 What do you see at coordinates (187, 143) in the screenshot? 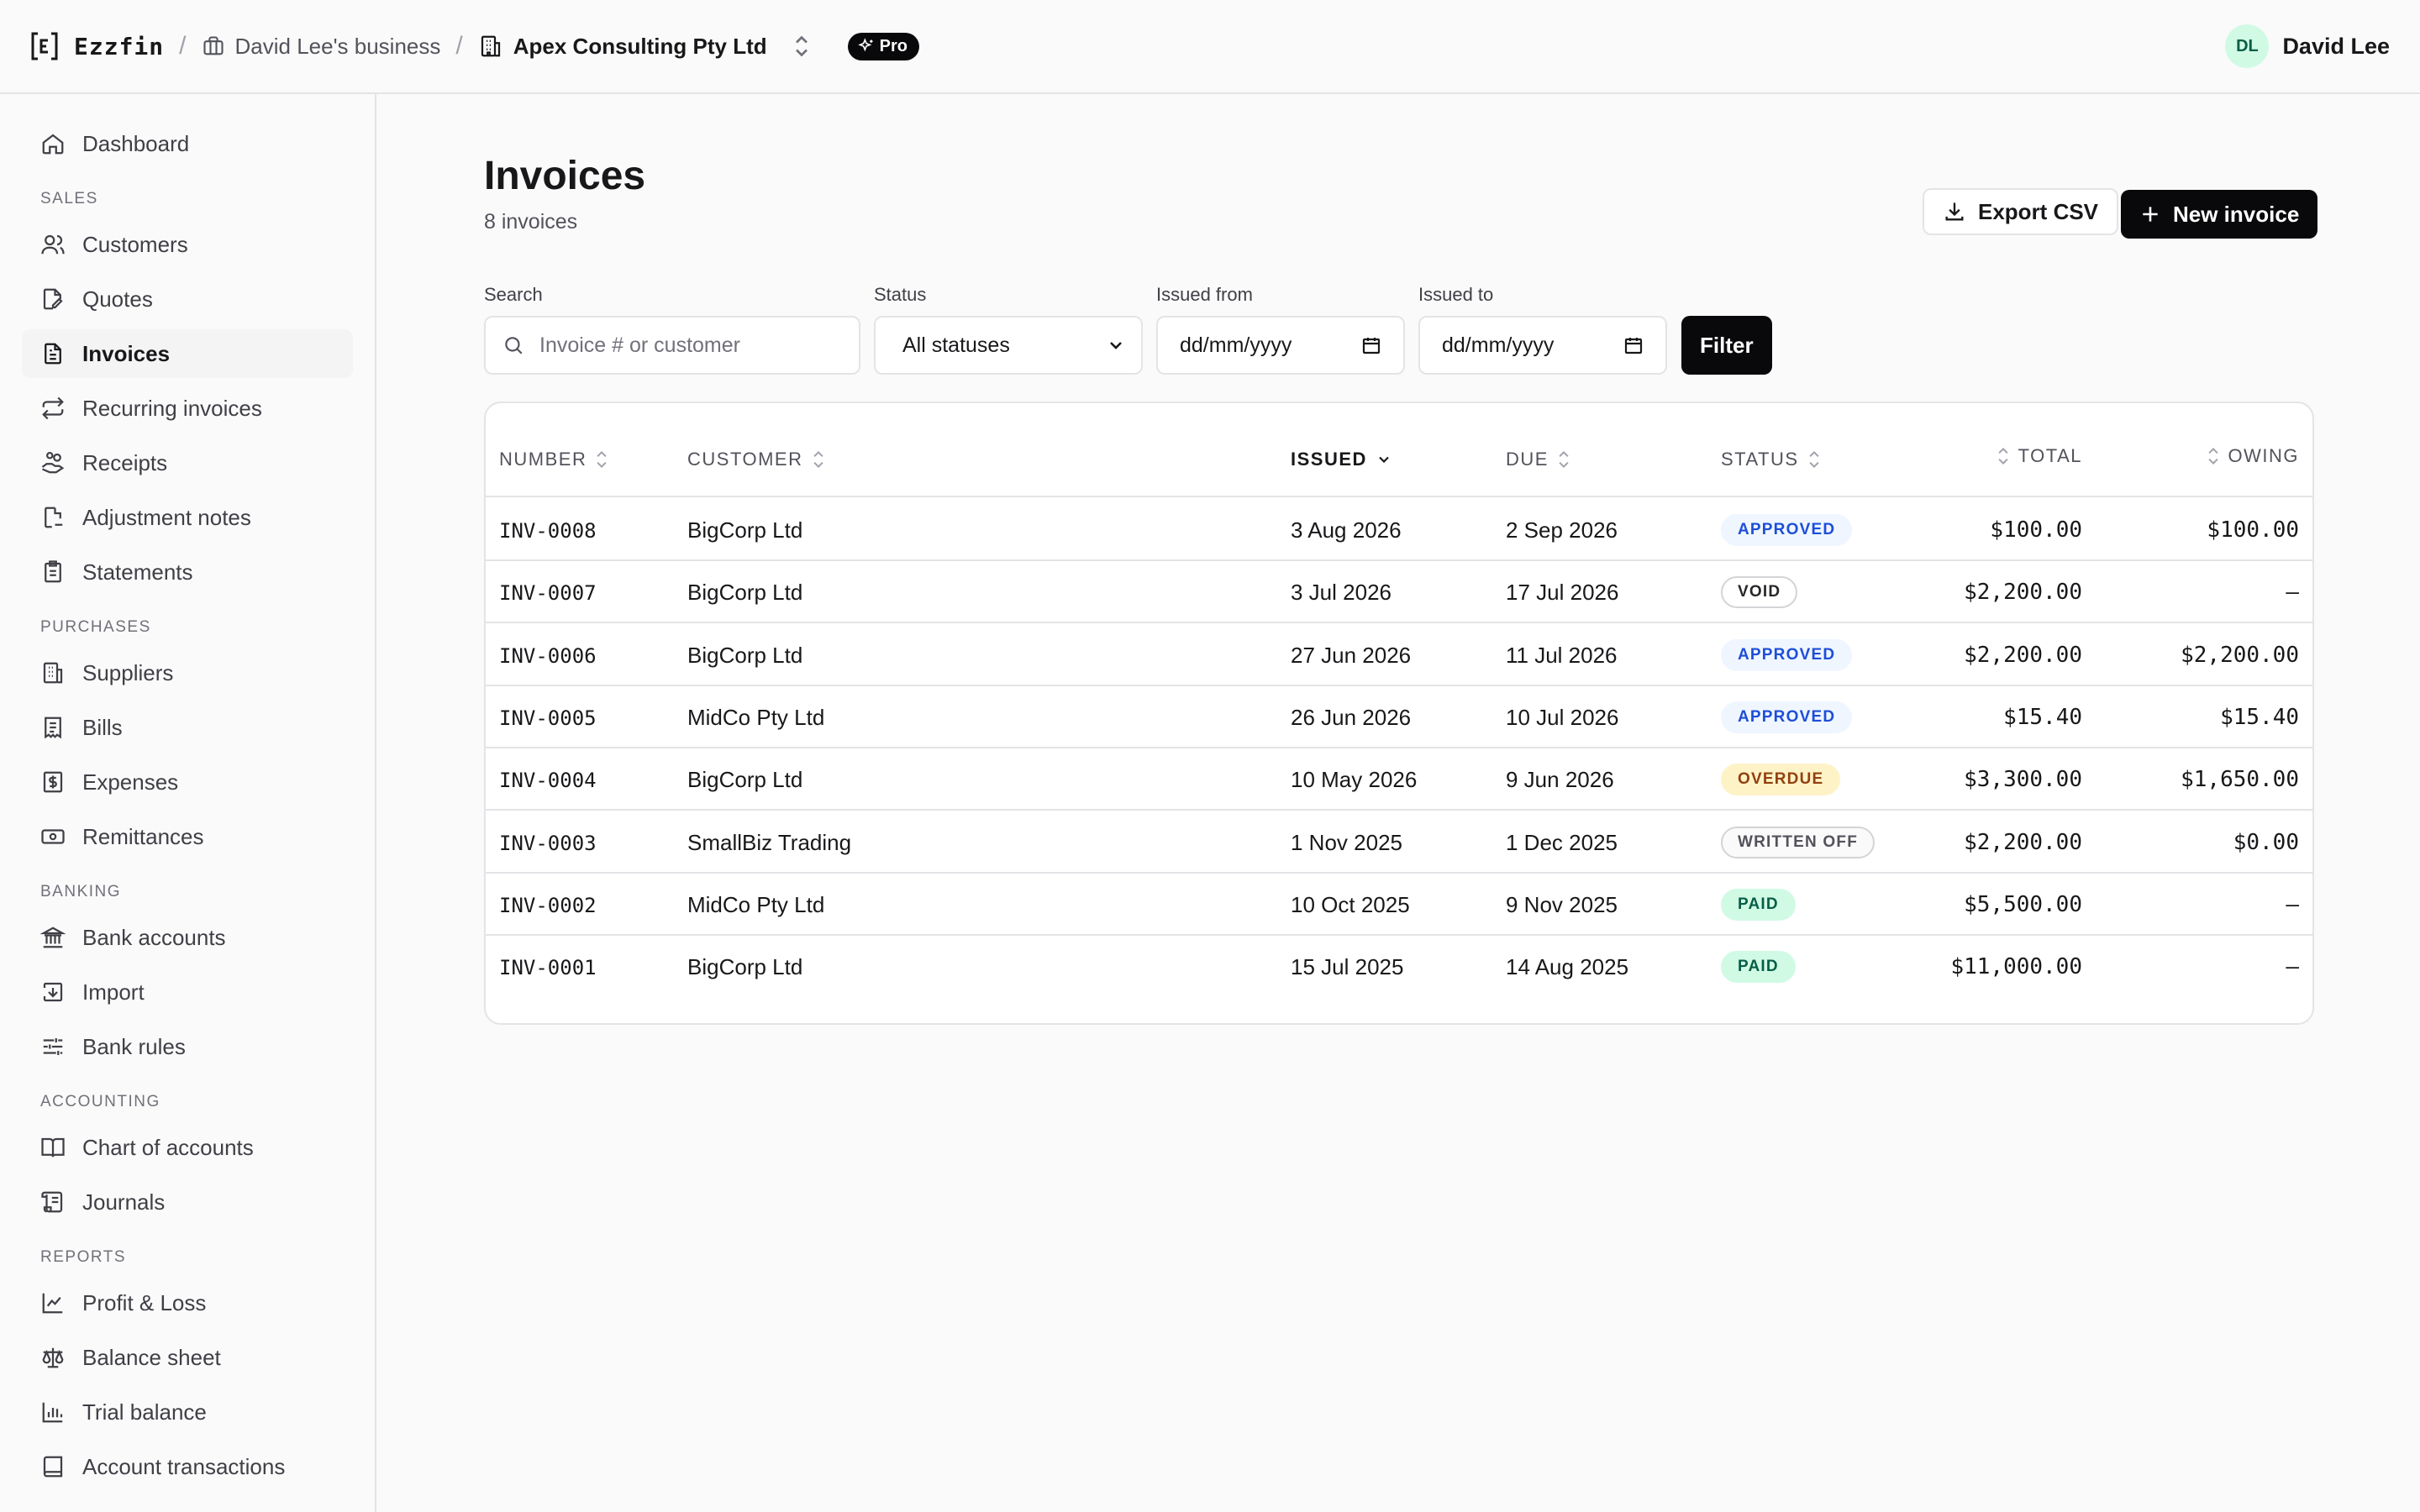
I see `sidebar-item-dashboard: Dashboard` at bounding box center [187, 143].